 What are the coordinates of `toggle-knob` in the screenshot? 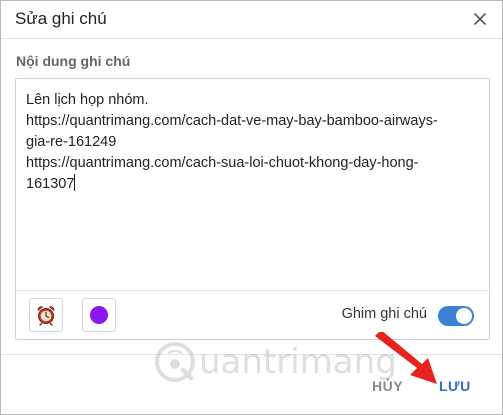 It's located at (464, 316).